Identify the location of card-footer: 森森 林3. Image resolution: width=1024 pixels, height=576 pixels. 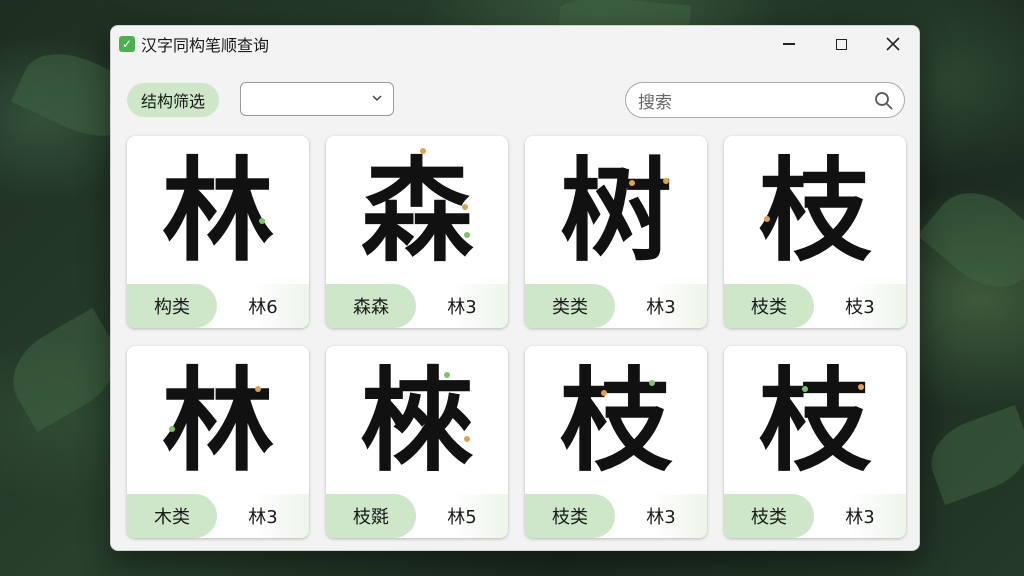
(417, 306).